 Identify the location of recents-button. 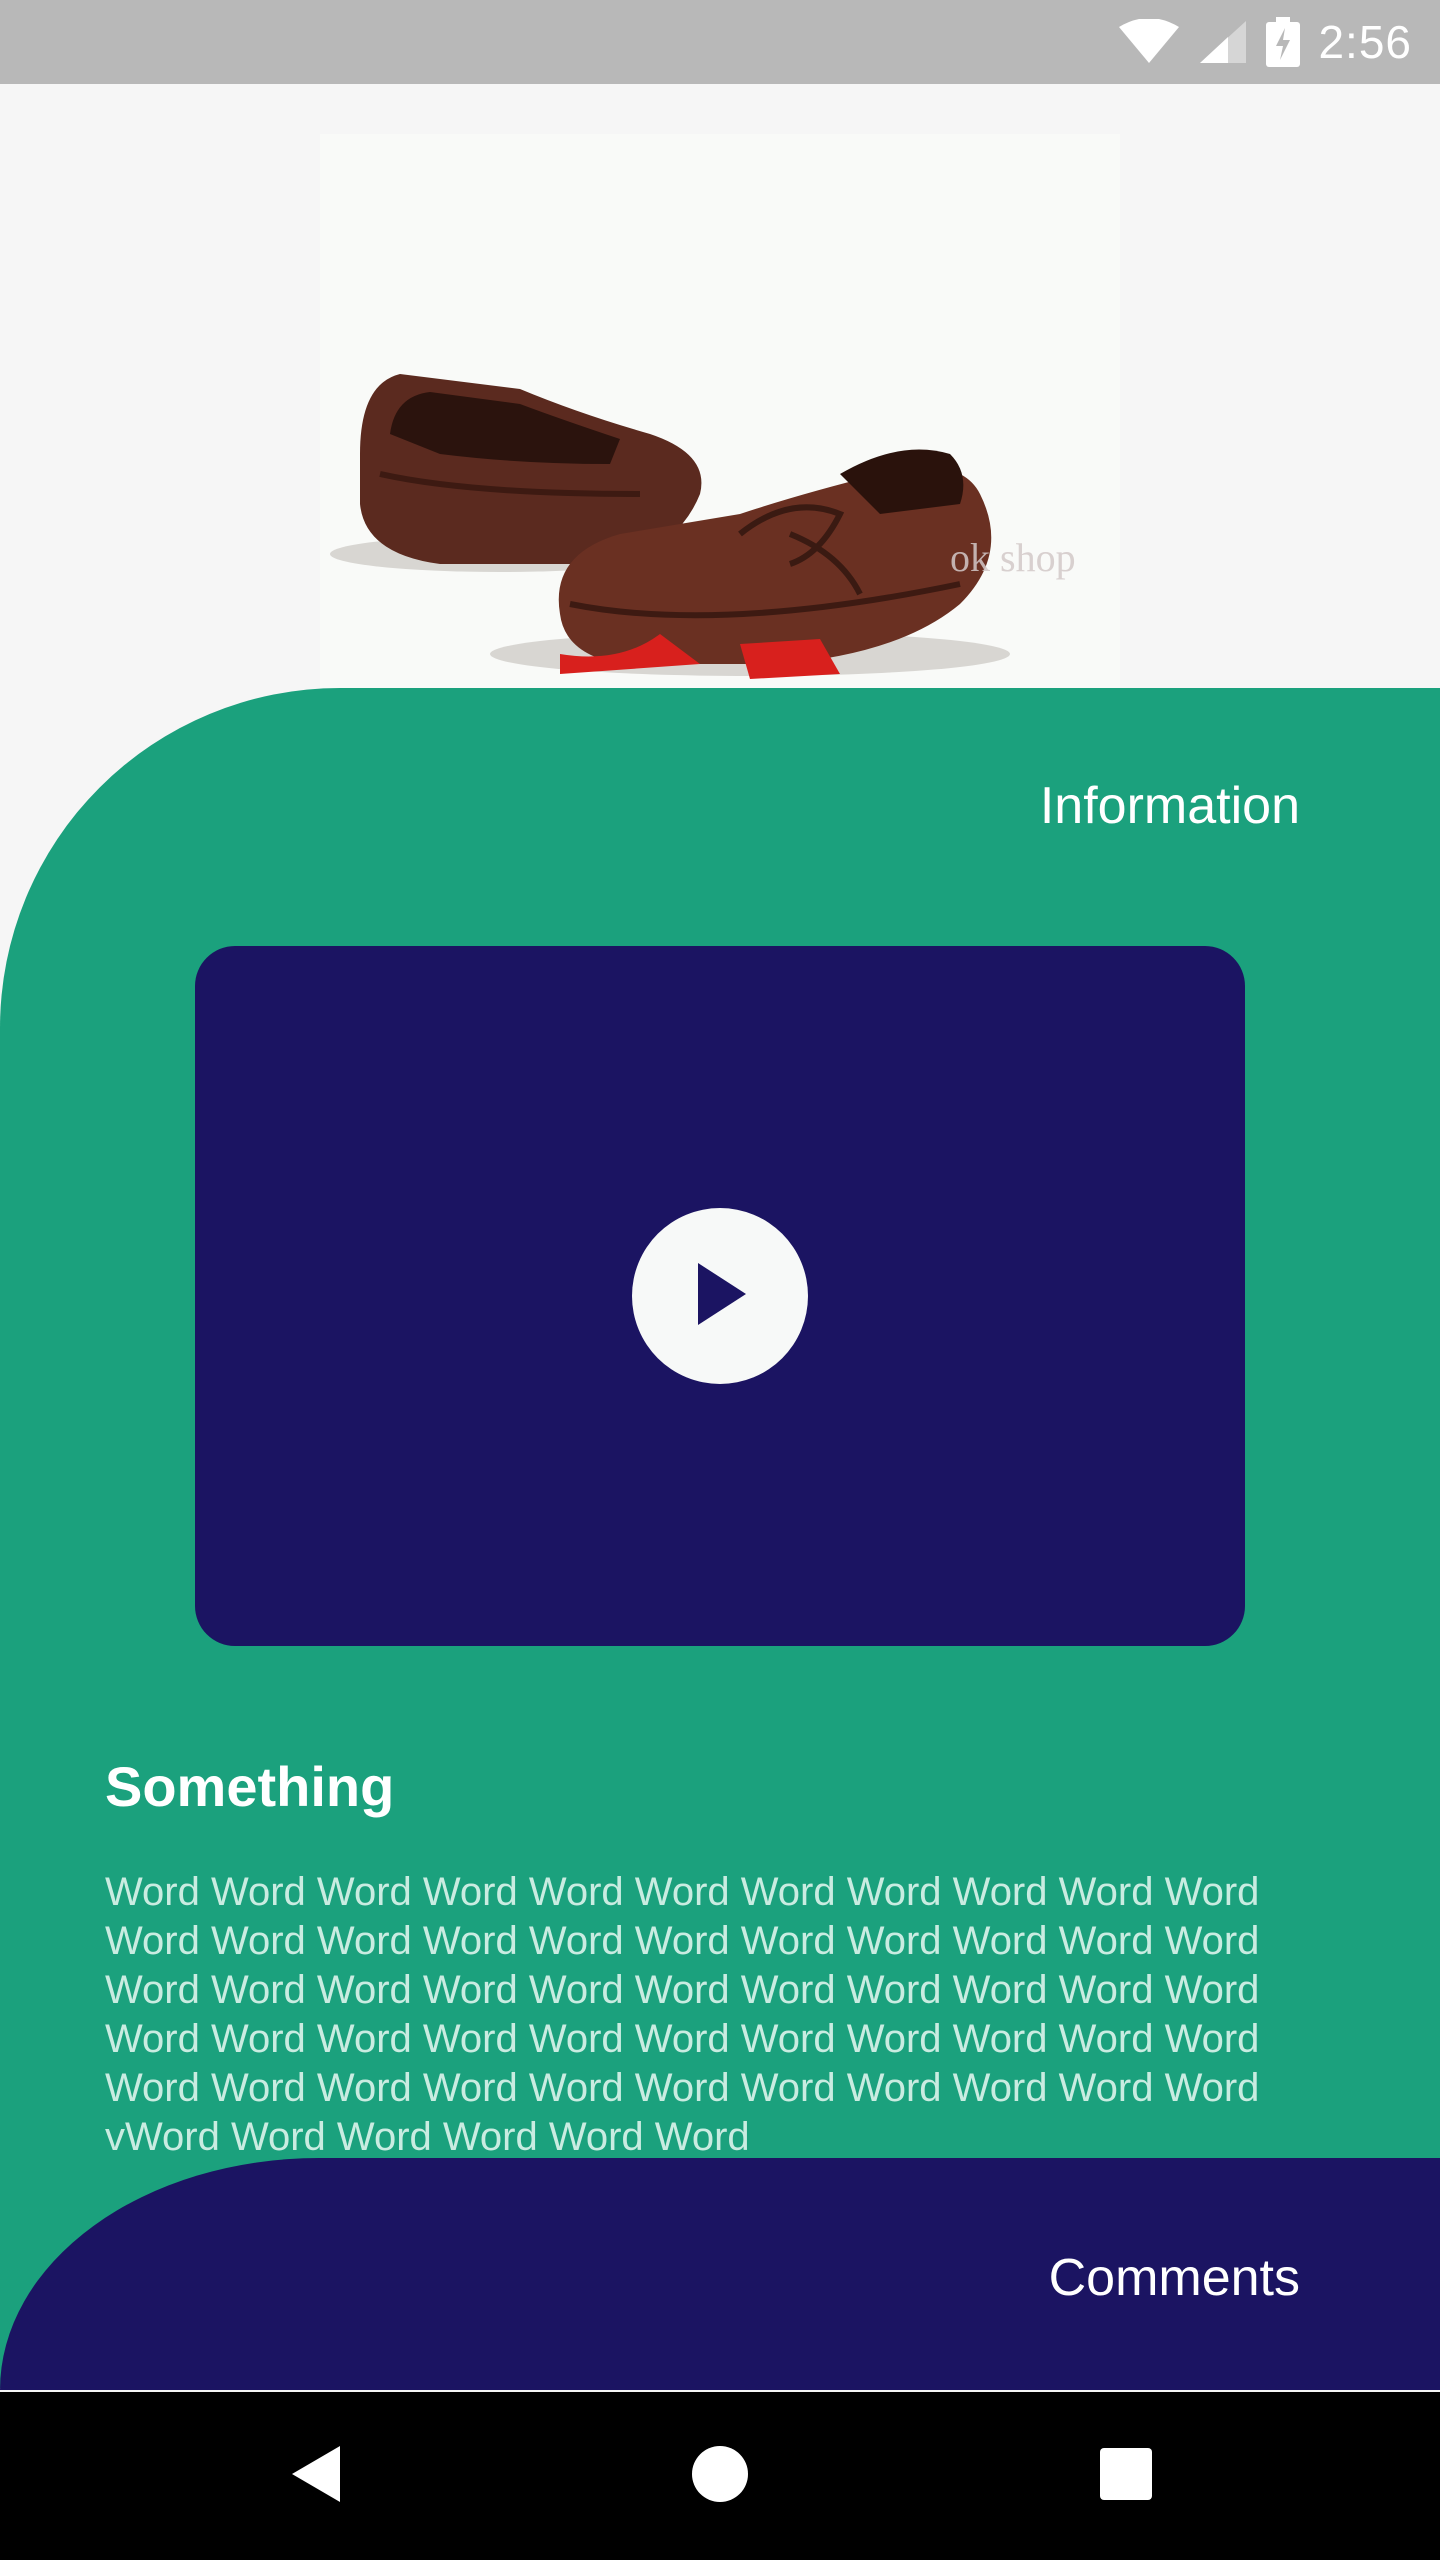
(1126, 2476).